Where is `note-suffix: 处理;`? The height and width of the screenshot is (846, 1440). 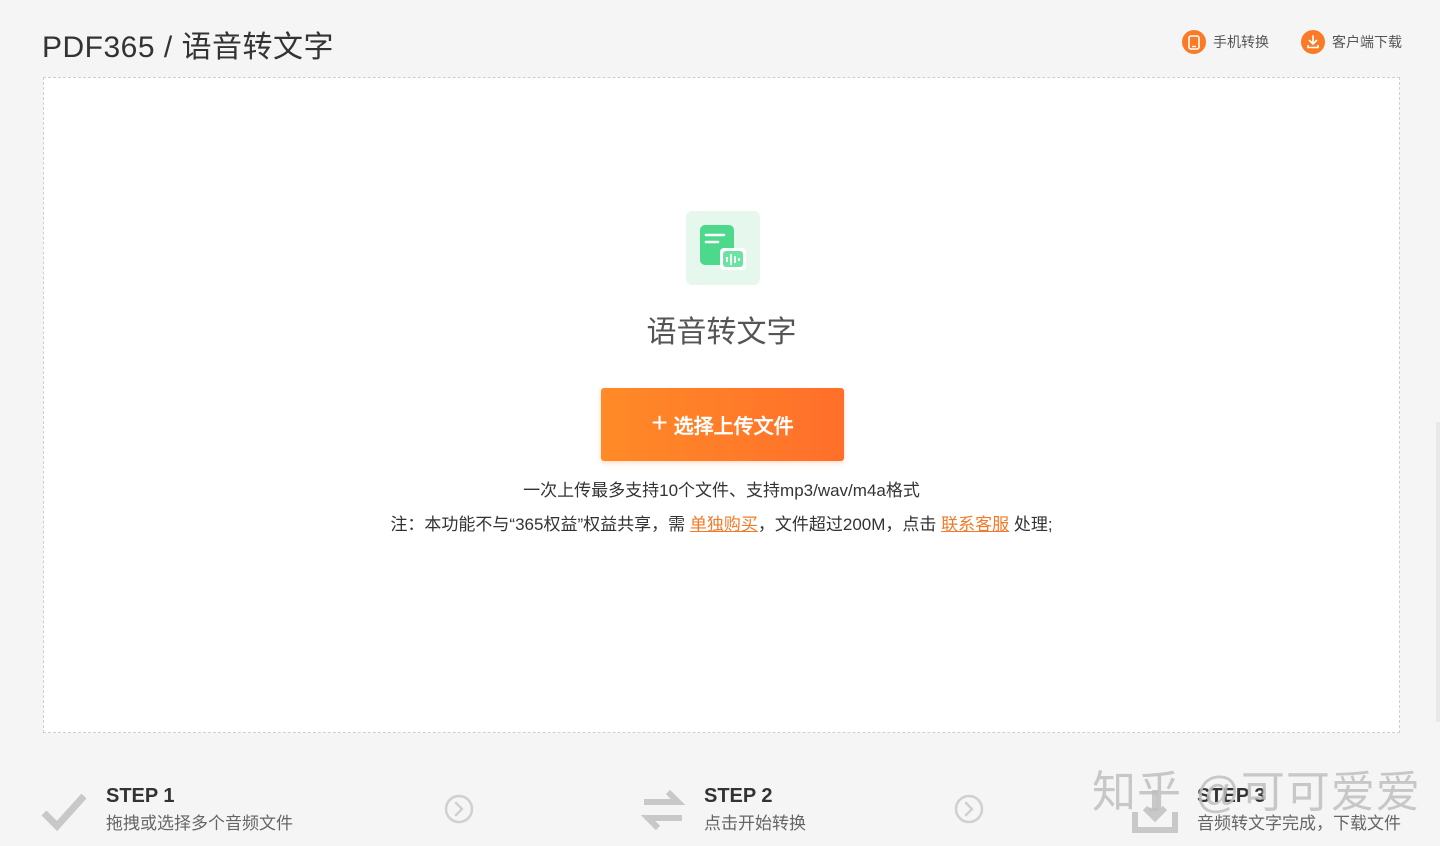 note-suffix: 处理; is located at coordinates (1031, 524).